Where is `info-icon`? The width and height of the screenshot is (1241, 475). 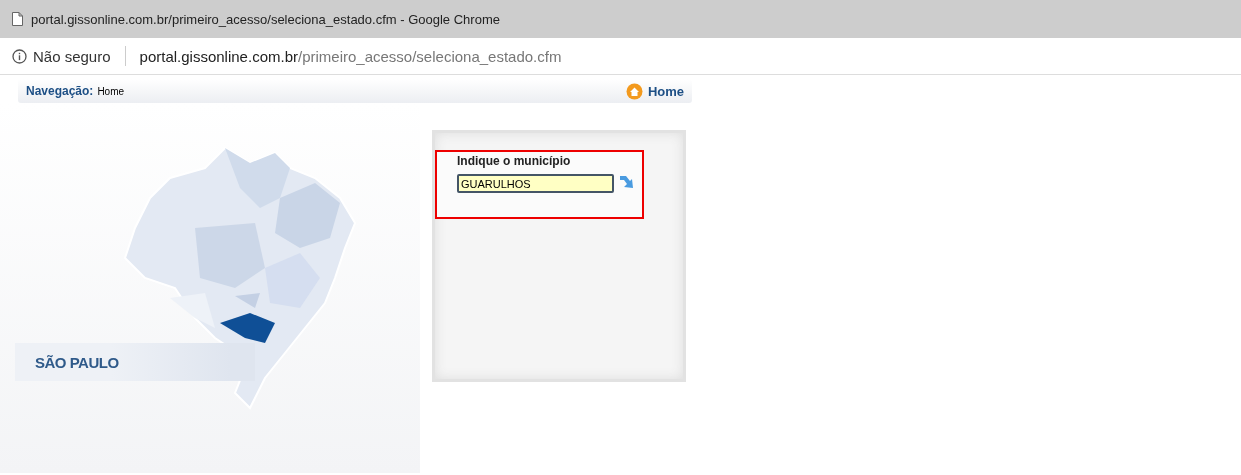
info-icon is located at coordinates (19, 56).